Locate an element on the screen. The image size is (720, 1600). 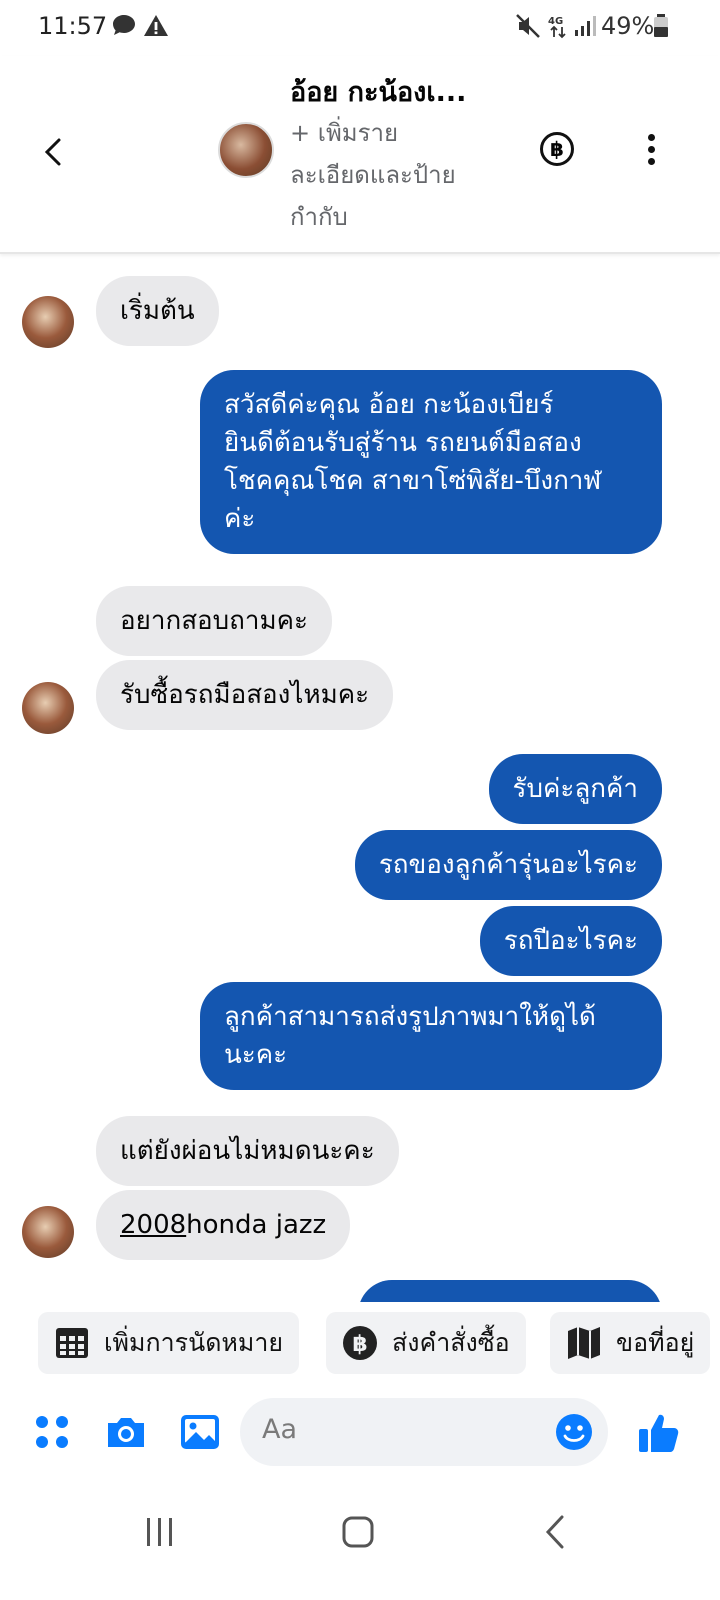
status-time: 11:57 is located at coordinates (73, 26).